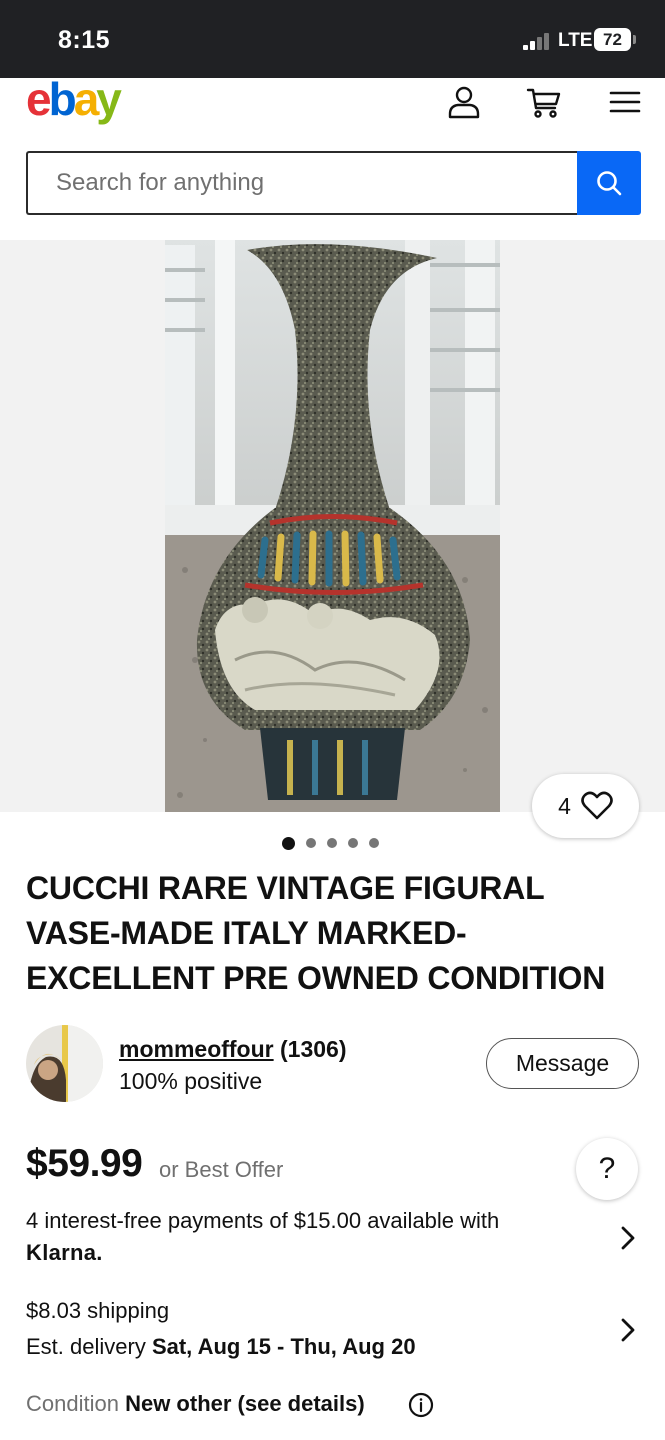 The height and width of the screenshot is (1440, 665). What do you see at coordinates (98, 1310) in the screenshot?
I see `shipping-cost: $8.03 shipping` at bounding box center [98, 1310].